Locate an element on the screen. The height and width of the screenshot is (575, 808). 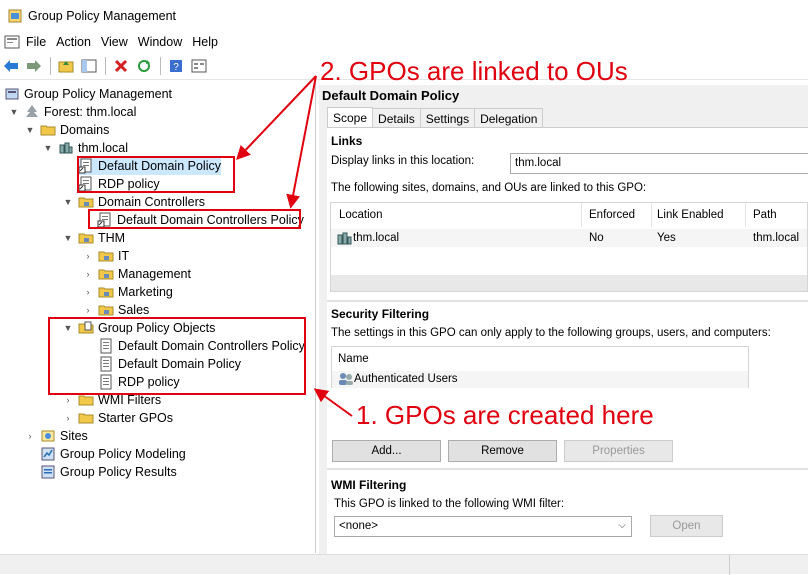
tab-details: Details is located at coordinates (396, 117).